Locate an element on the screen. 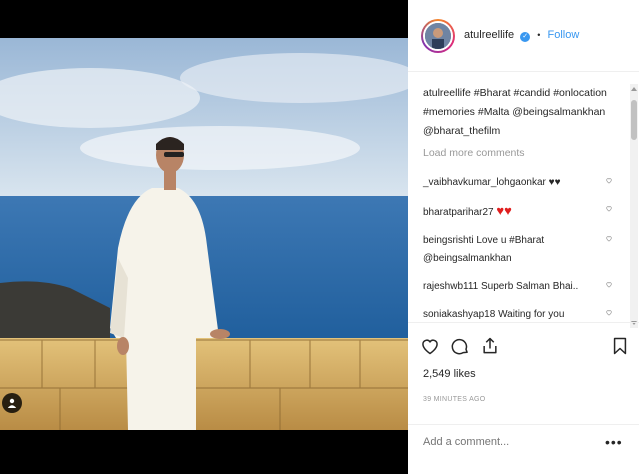 This screenshot has height=474, width=639. load-more-comments-button: Load more comments is located at coordinates (519, 153).